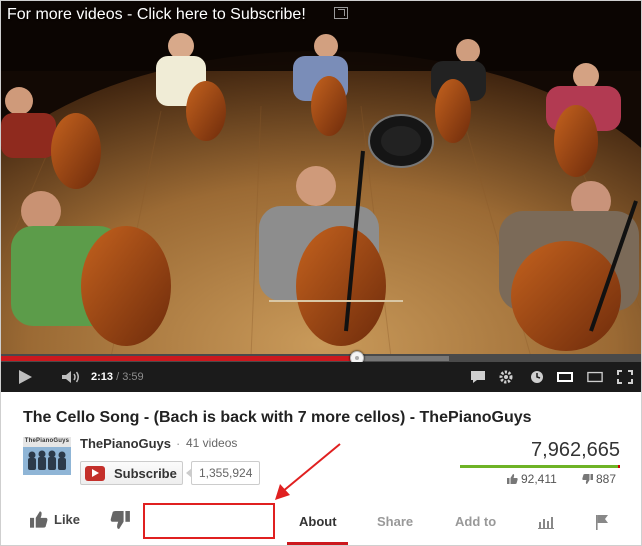 The width and height of the screenshot is (642, 546). I want to click on tab-add-to: Add to, so click(475, 521).